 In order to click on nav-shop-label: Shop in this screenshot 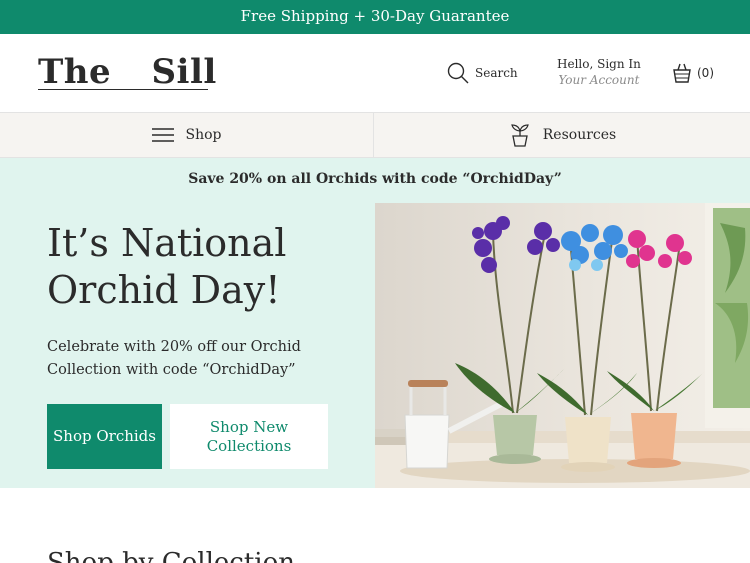, I will do `click(203, 135)`.